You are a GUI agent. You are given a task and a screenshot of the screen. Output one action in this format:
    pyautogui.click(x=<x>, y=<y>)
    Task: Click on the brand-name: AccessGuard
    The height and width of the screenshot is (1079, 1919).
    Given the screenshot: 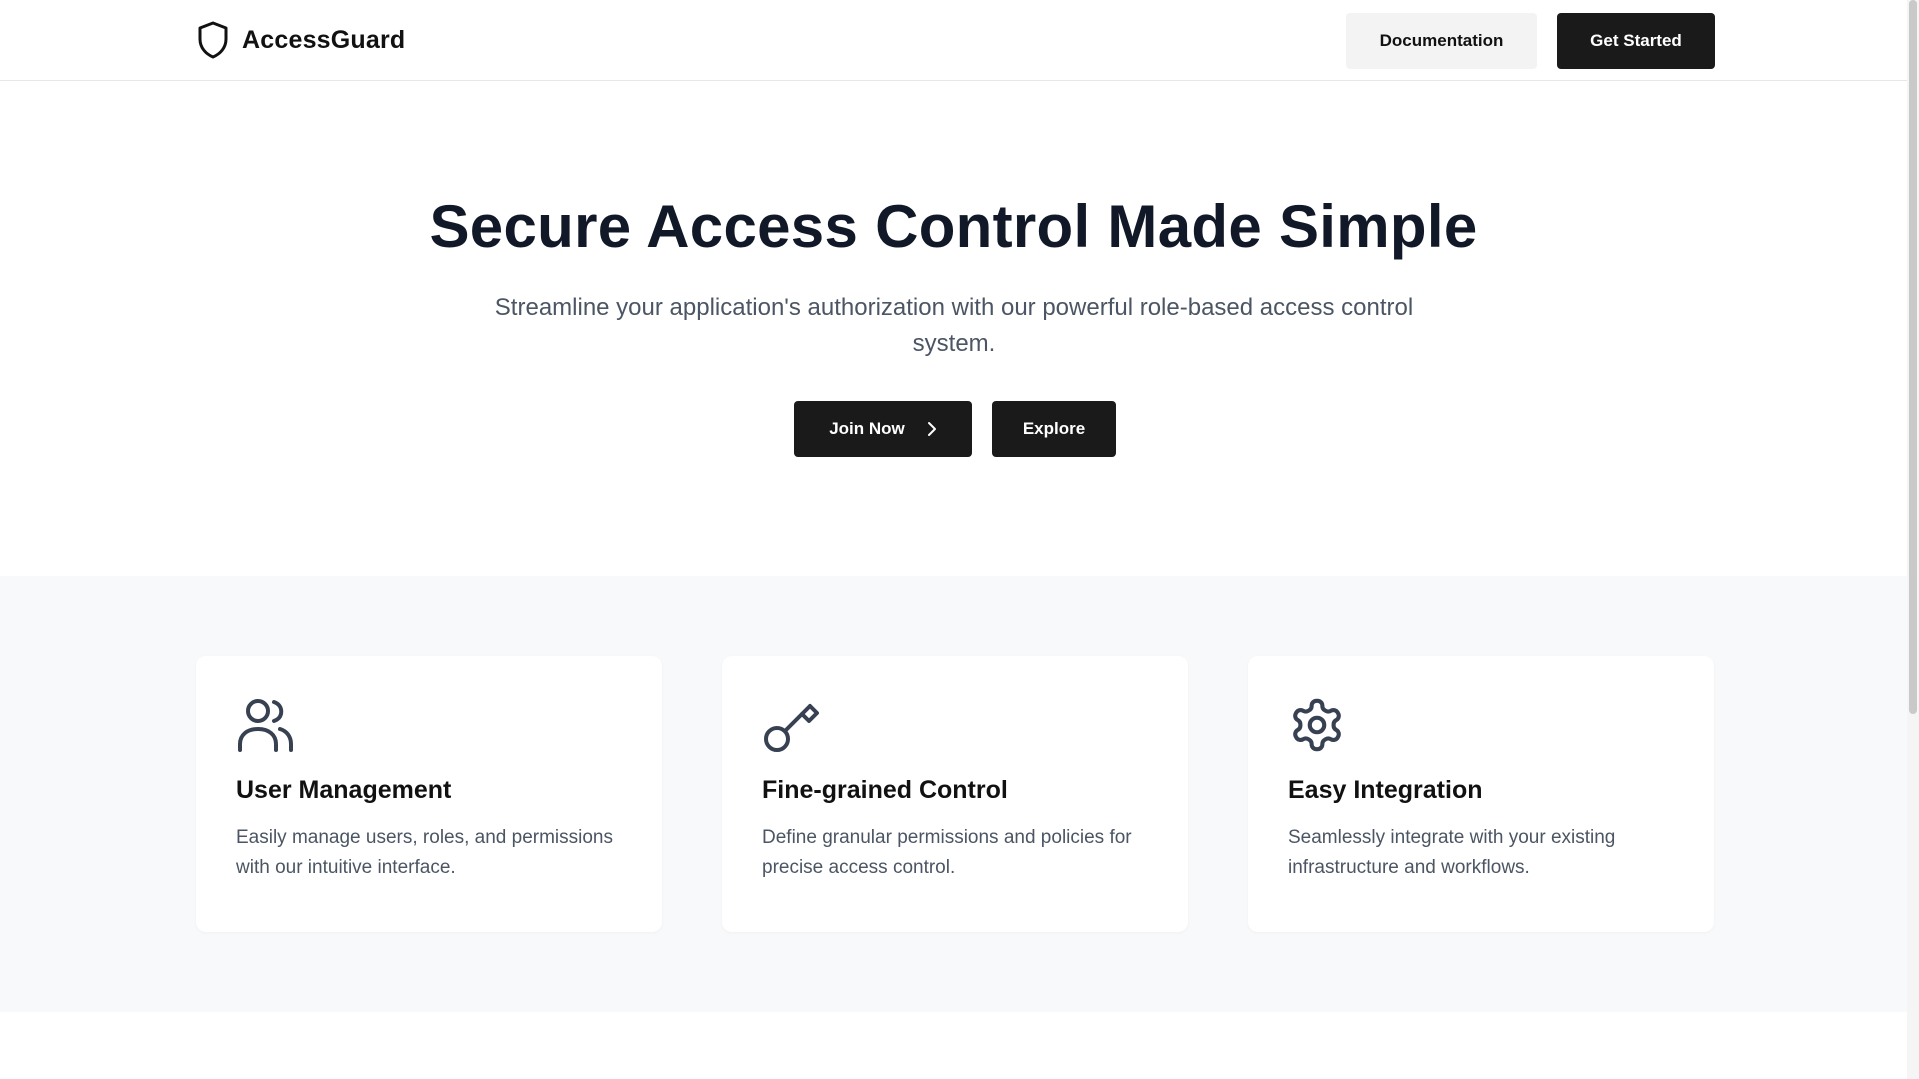 What is the action you would take?
    pyautogui.click(x=324, y=39)
    